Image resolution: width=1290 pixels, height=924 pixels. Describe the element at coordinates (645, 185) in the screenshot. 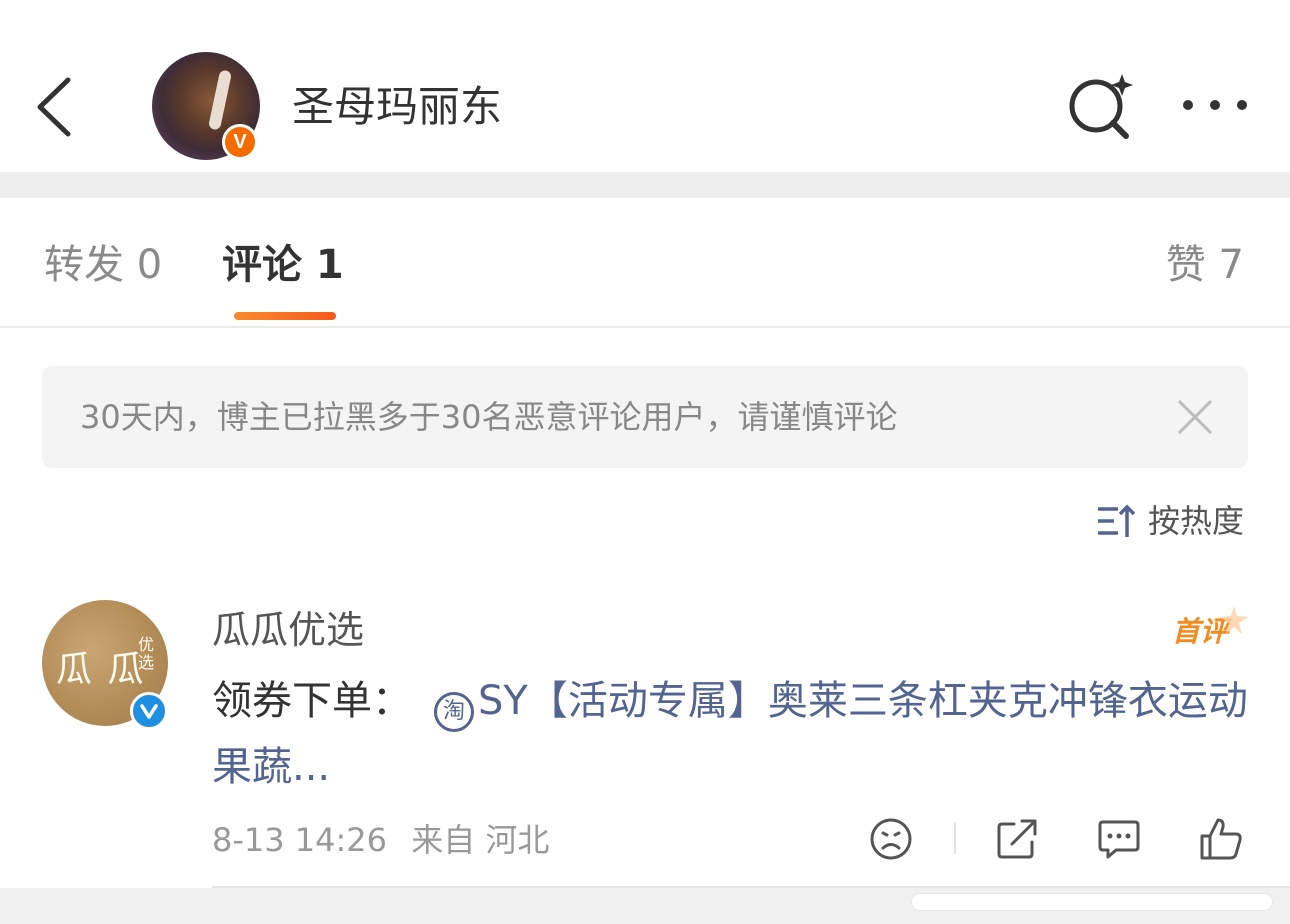

I see `section-divider` at that location.